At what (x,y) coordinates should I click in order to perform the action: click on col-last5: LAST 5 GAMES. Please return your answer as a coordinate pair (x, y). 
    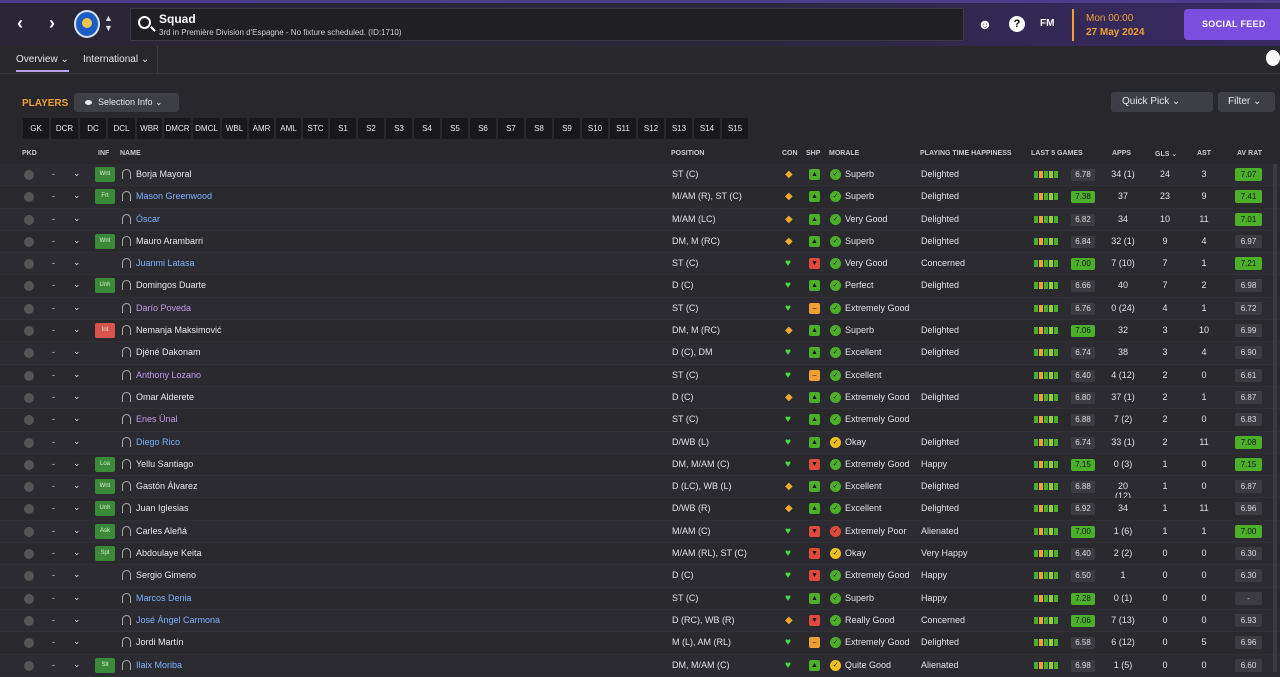
    Looking at the image, I should click on (1057, 153).